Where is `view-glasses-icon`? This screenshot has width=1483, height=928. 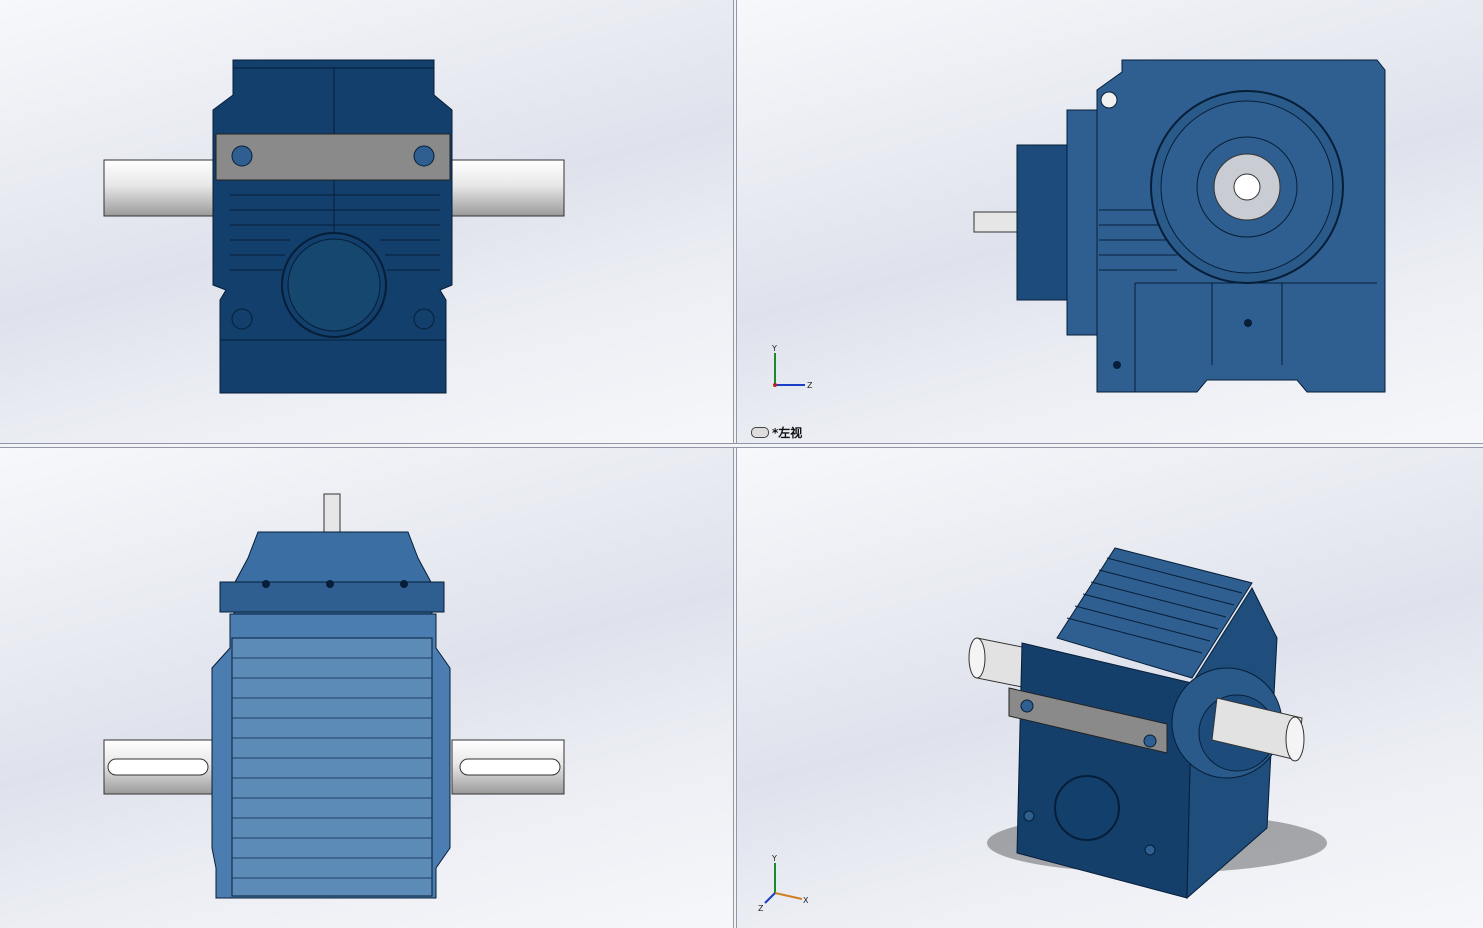 view-glasses-icon is located at coordinates (760, 432).